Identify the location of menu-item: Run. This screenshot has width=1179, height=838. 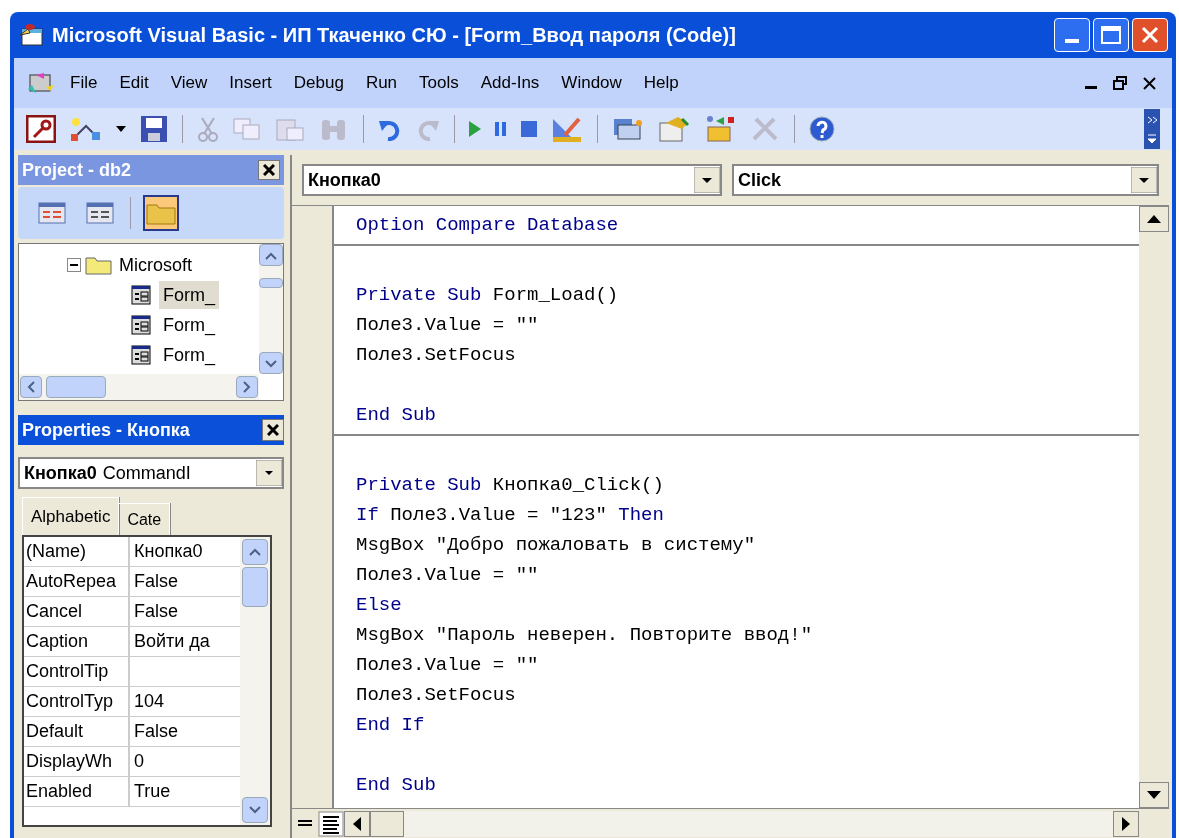
(381, 83).